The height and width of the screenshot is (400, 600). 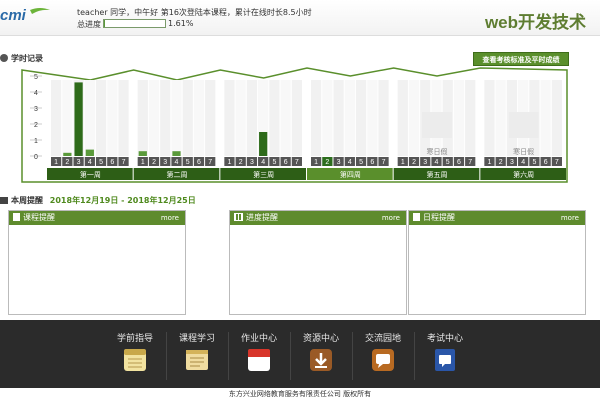 I want to click on download-icon, so click(x=321, y=360).